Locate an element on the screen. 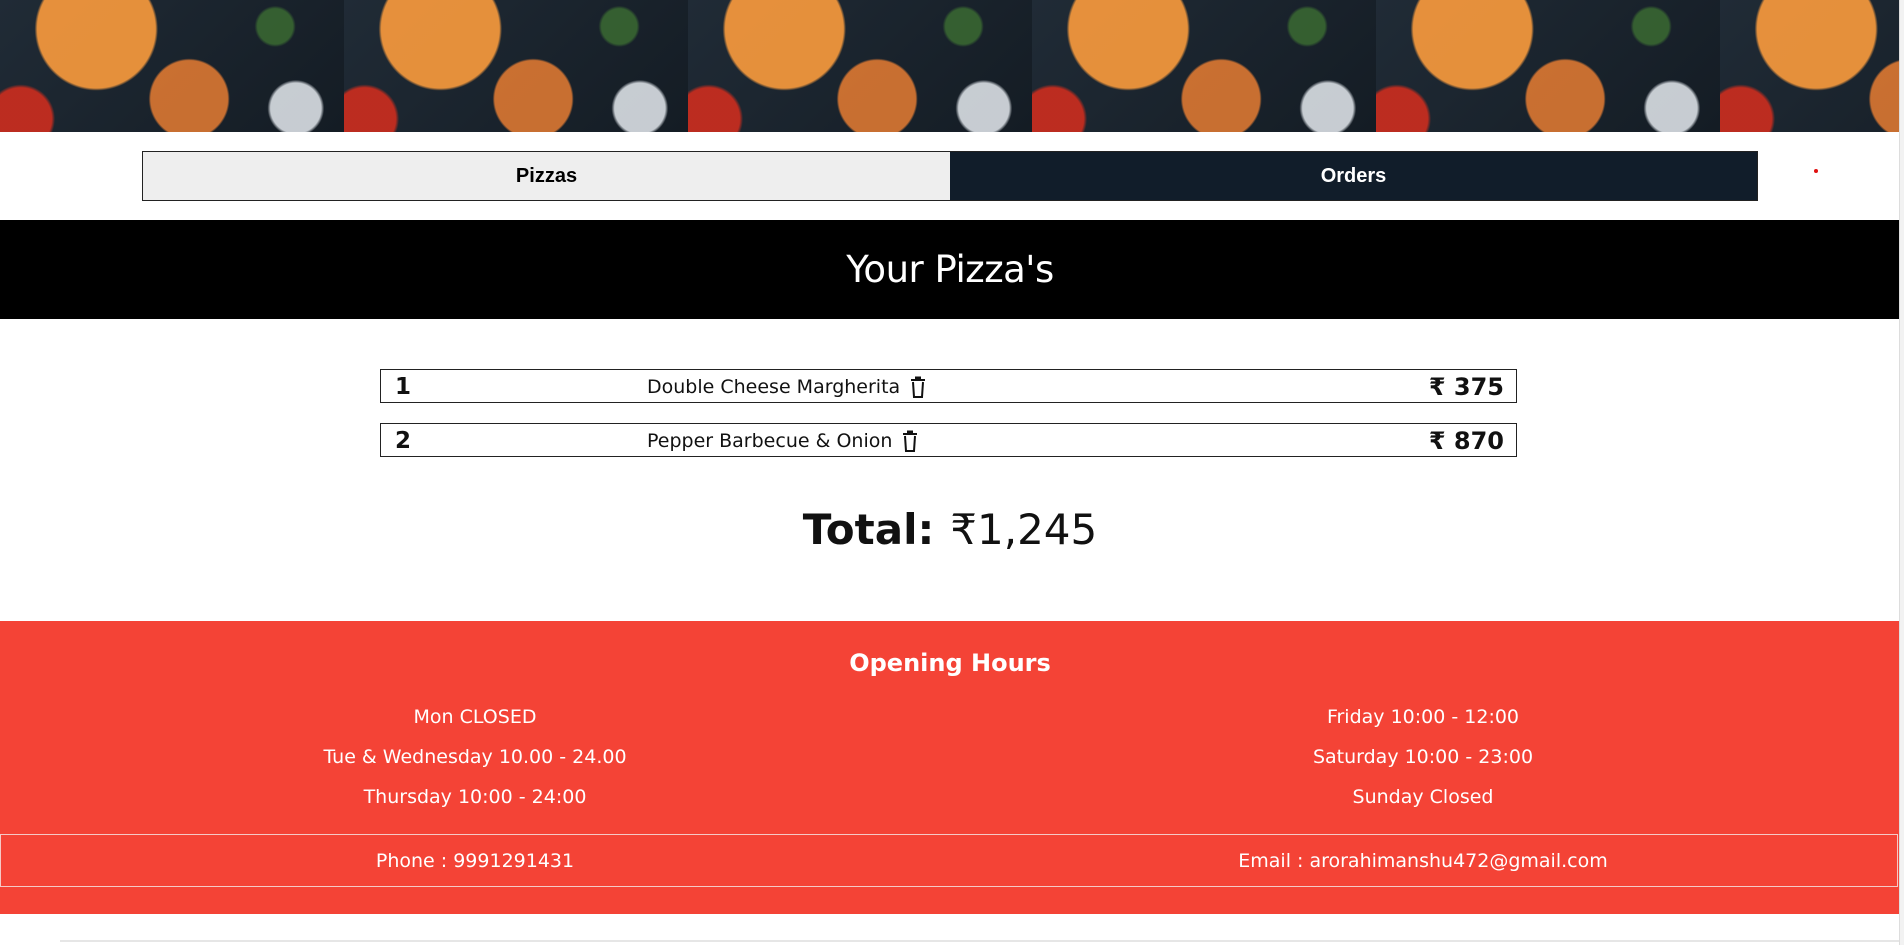  order-name: Double Cheese Margherita is located at coordinates (774, 387).